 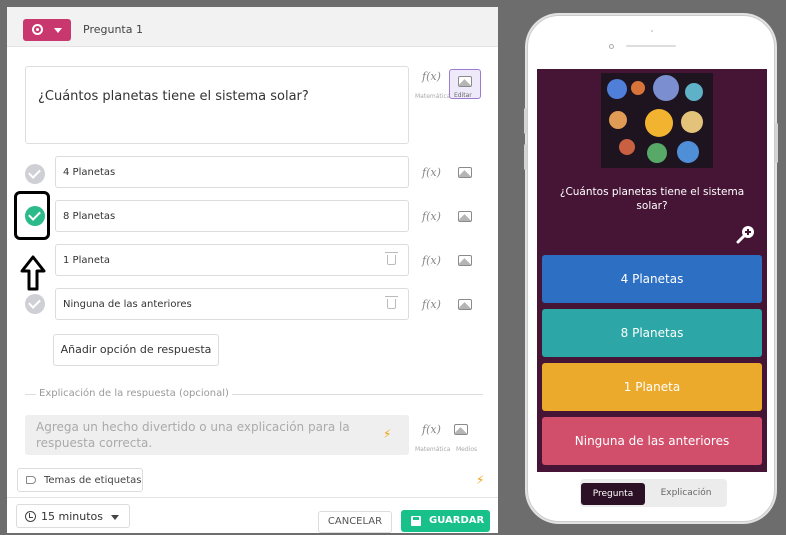 What do you see at coordinates (355, 522) in the screenshot?
I see `cancel-button: CANCELAR` at bounding box center [355, 522].